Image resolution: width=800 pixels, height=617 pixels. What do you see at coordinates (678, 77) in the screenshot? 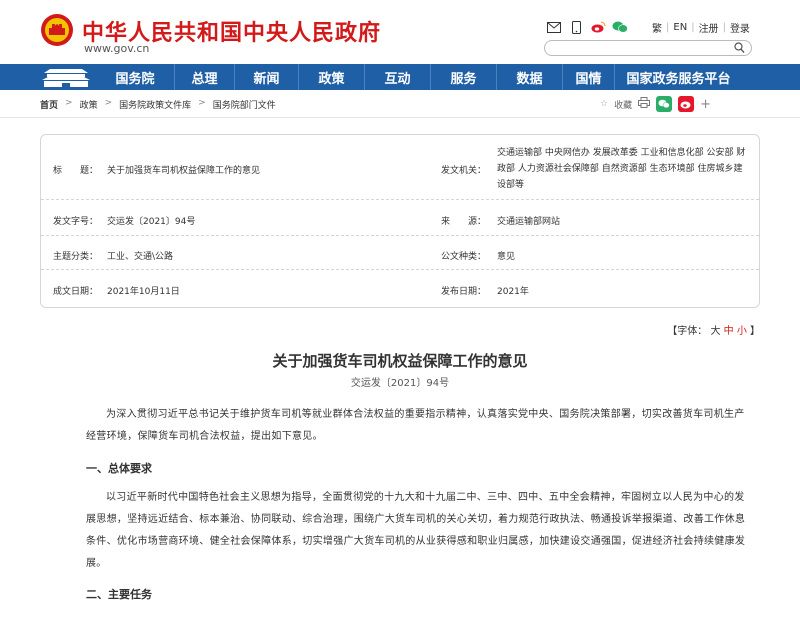
I see `nav-item-service-platform: 国家政务服务平台` at bounding box center [678, 77].